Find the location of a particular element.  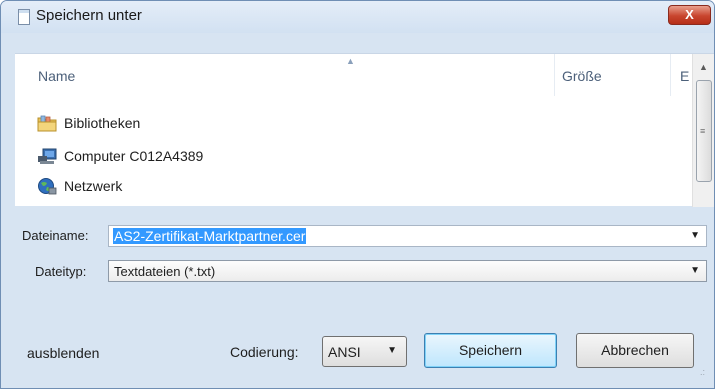

column-header-size: Größe is located at coordinates (582, 76).